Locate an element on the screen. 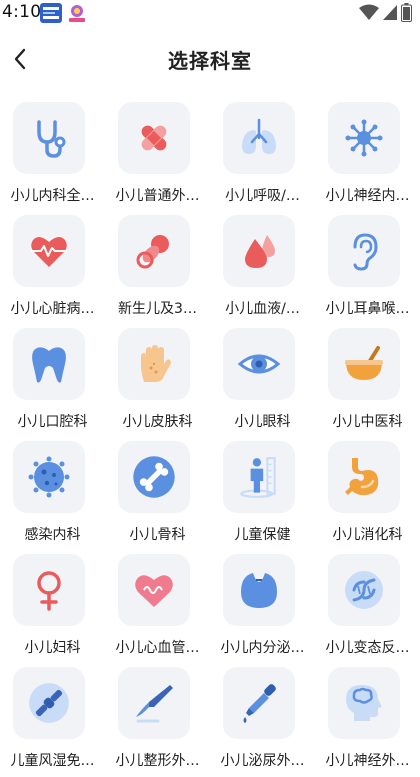  department-item: 儿童保健 is located at coordinates (262, 495).